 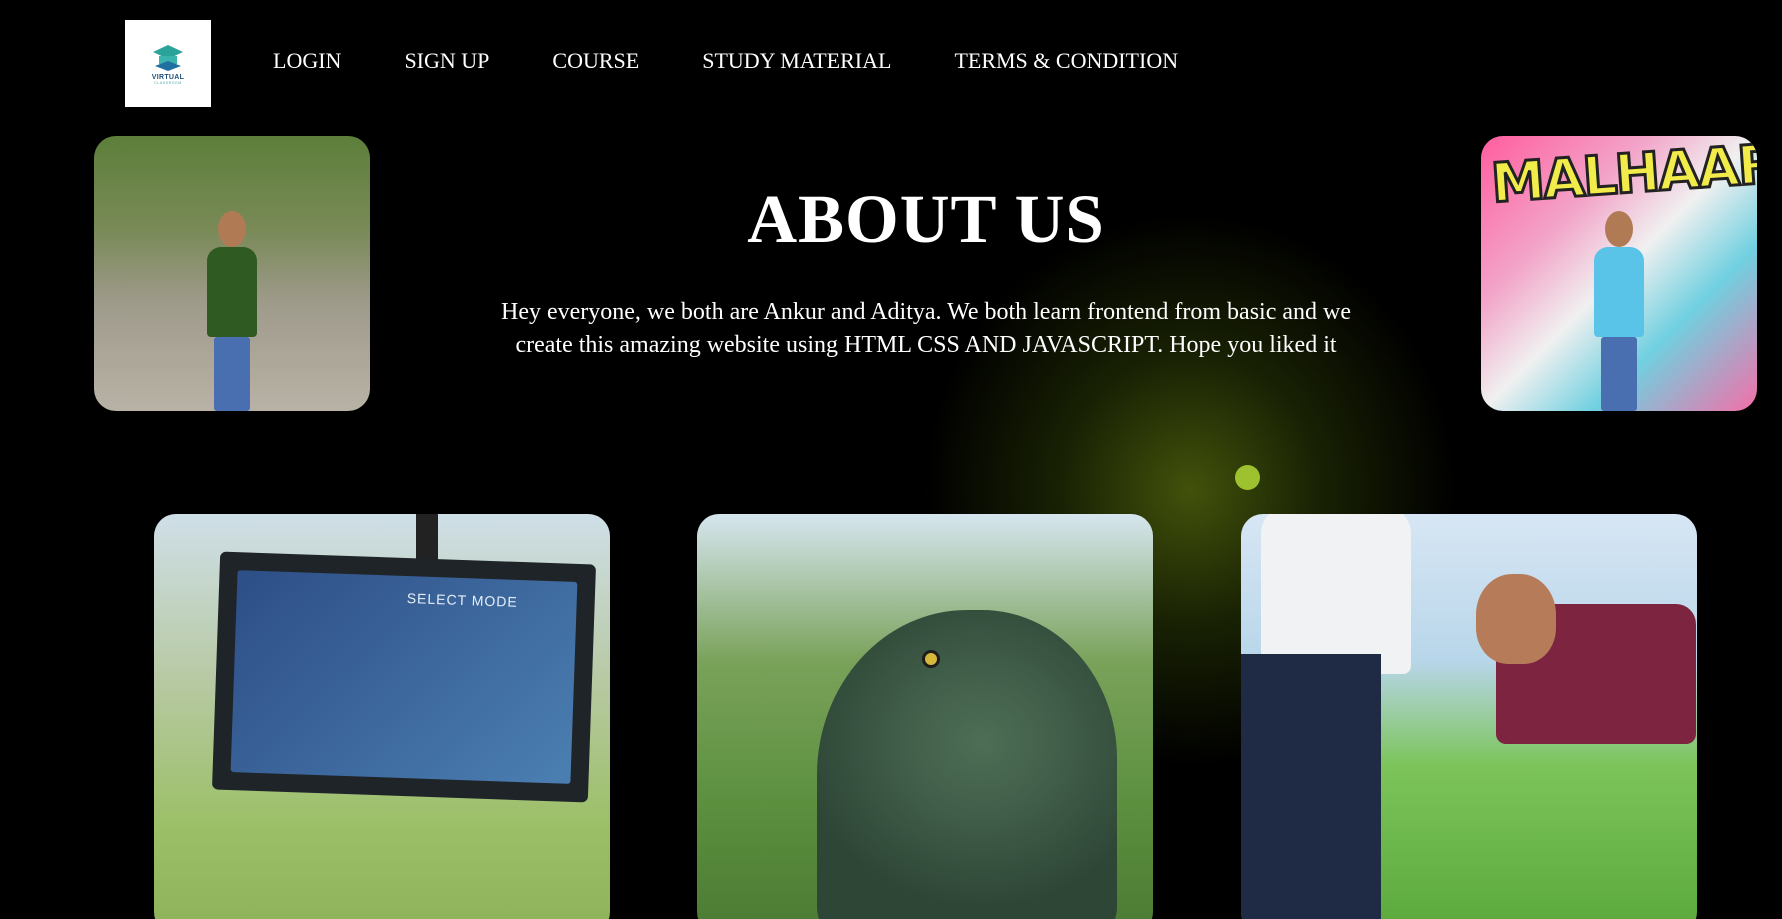 I want to click on touchscreen-display: SELECT MODE, so click(x=404, y=677).